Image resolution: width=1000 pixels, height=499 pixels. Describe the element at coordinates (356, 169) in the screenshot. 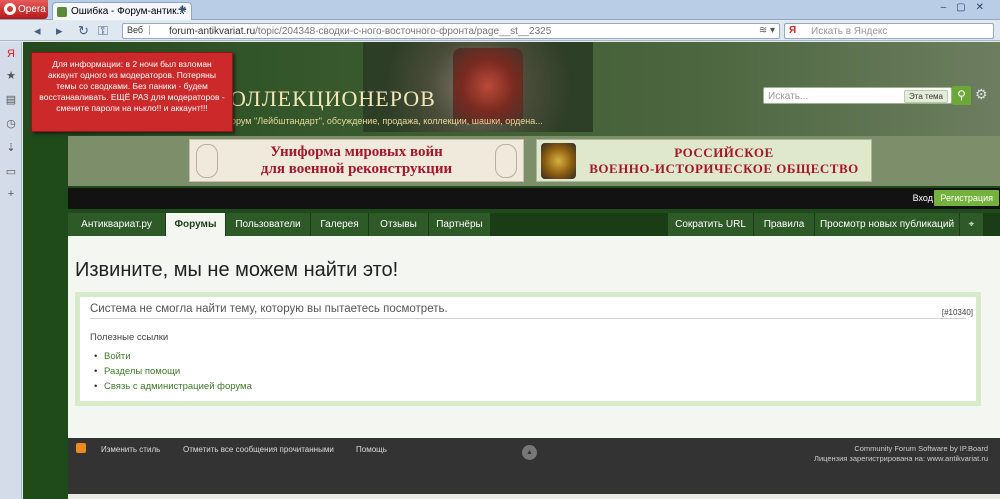

I see `uniform-banner-line2: для военной реконструкции` at that location.